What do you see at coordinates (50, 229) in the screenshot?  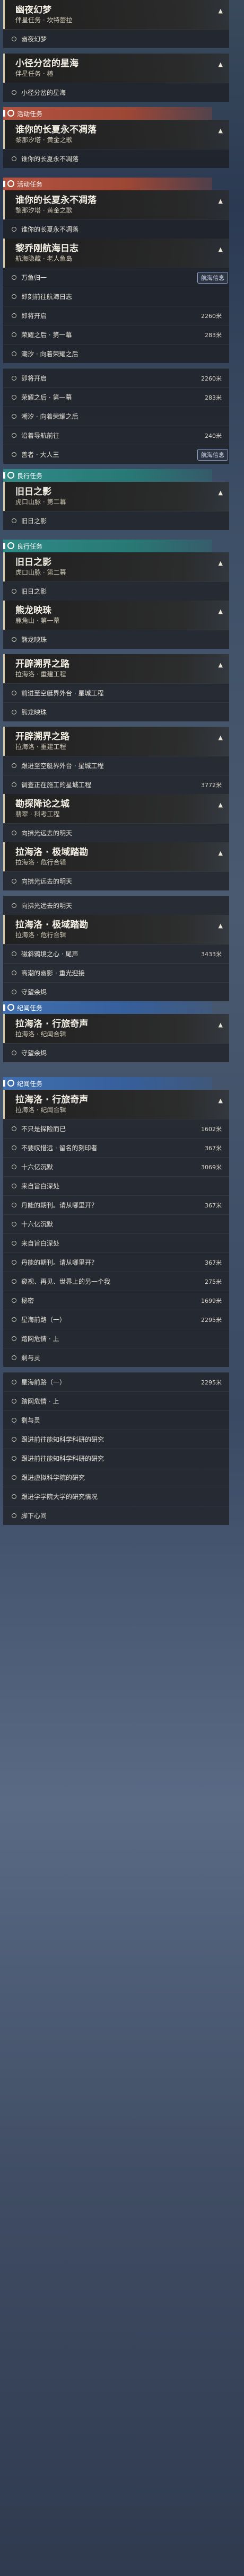 I see `step-text: 谁你的长夏永不凋落` at bounding box center [50, 229].